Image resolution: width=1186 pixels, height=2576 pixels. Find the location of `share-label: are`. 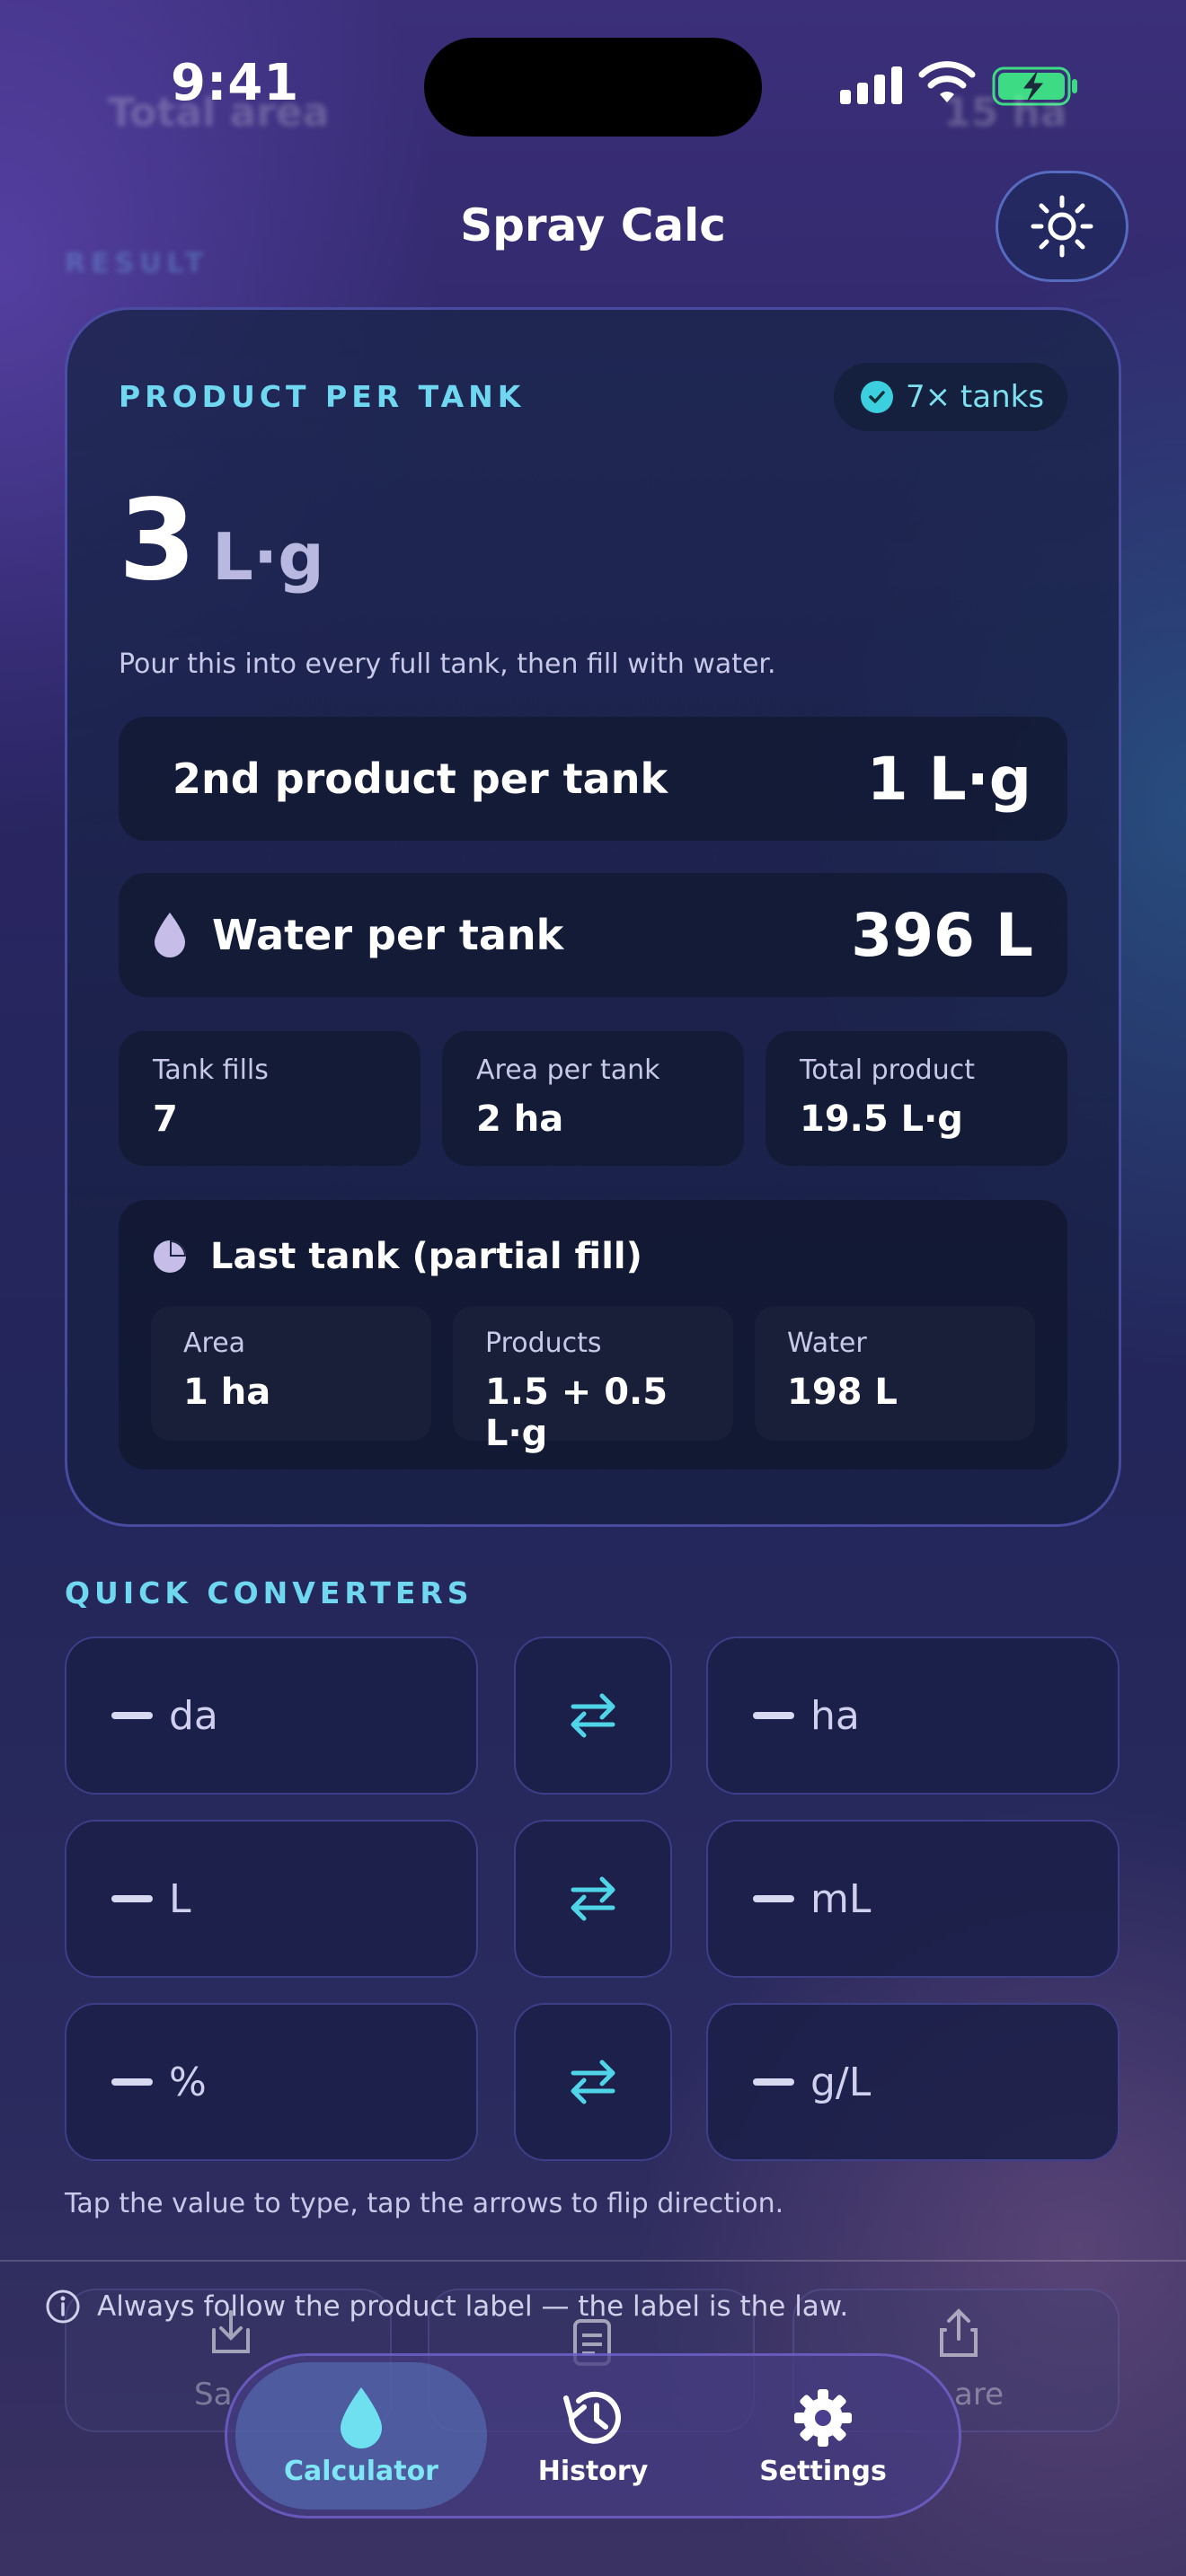

share-label: are is located at coordinates (979, 2395).